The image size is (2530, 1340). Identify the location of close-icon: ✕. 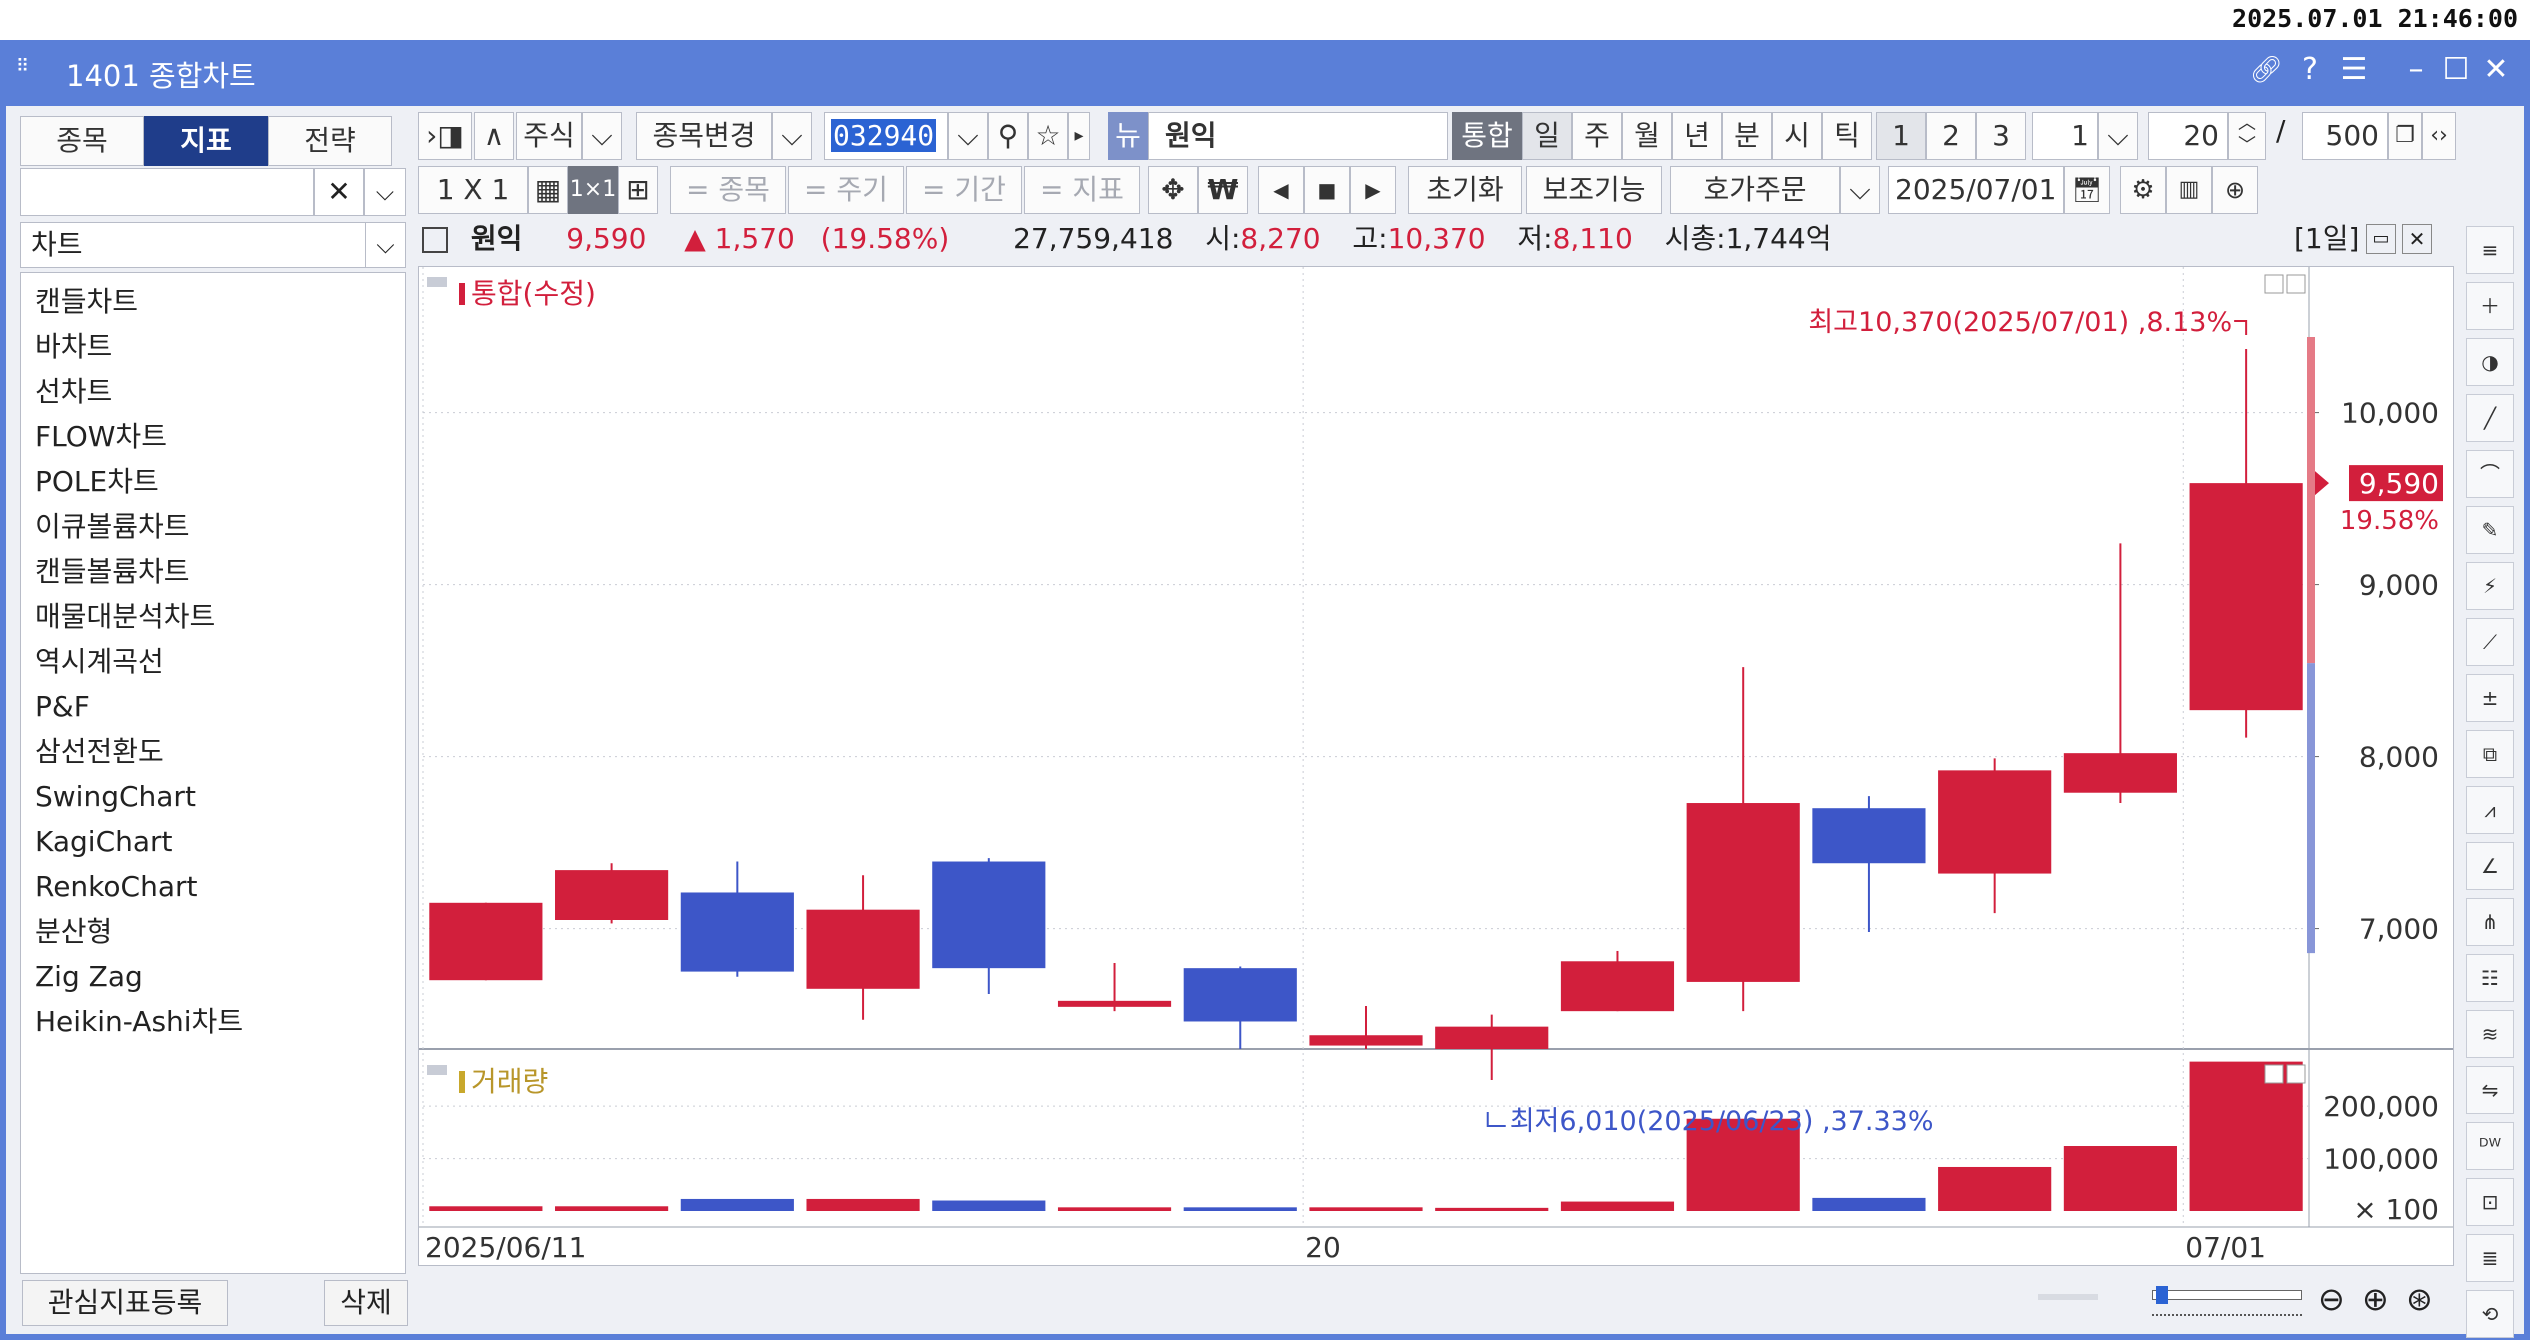
(2496, 70).